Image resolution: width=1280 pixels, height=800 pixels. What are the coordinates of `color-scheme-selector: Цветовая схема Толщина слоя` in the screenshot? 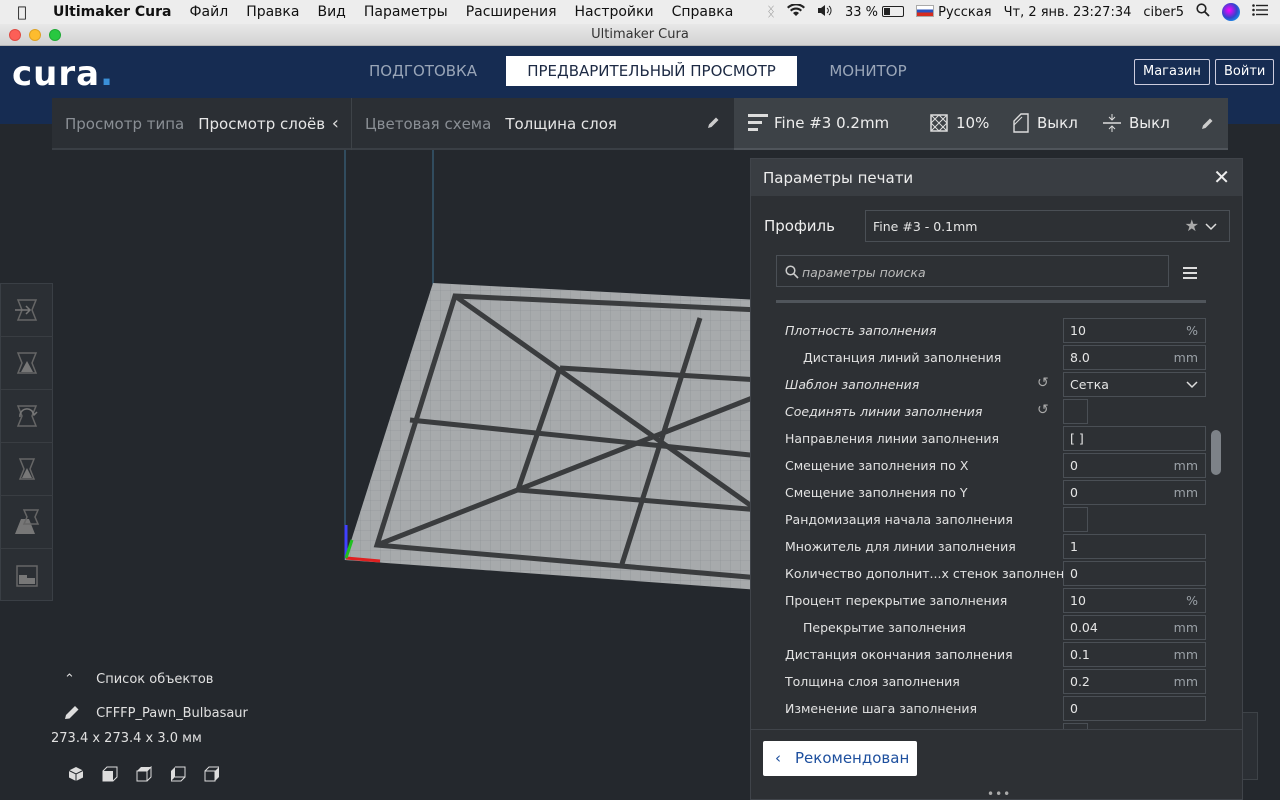 It's located at (543, 124).